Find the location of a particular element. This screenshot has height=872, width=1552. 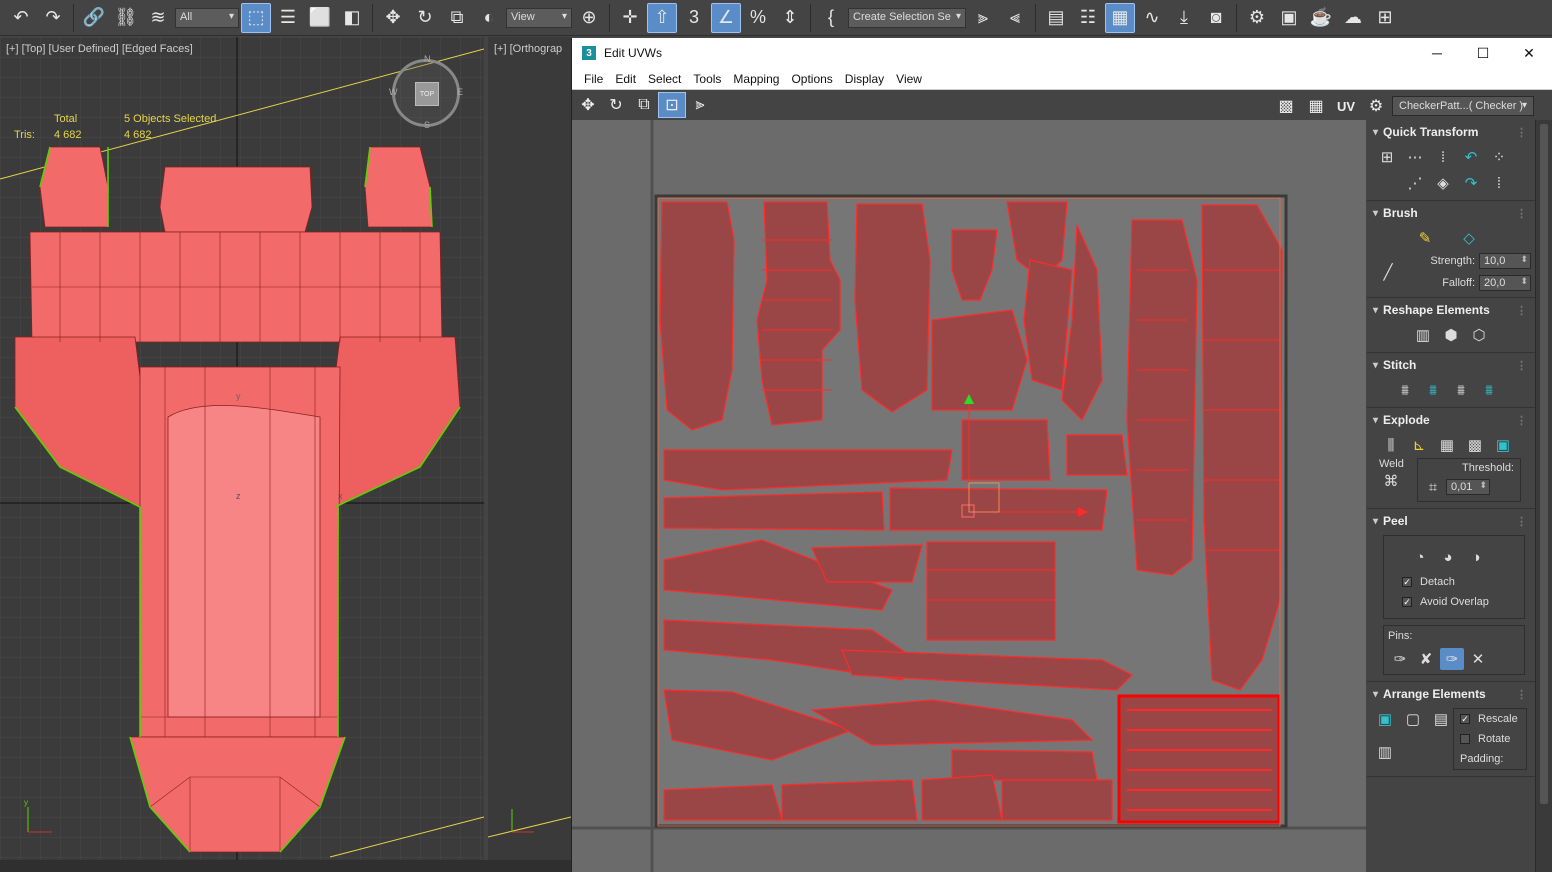

relax-icon: ⬢ is located at coordinates (1451, 335).